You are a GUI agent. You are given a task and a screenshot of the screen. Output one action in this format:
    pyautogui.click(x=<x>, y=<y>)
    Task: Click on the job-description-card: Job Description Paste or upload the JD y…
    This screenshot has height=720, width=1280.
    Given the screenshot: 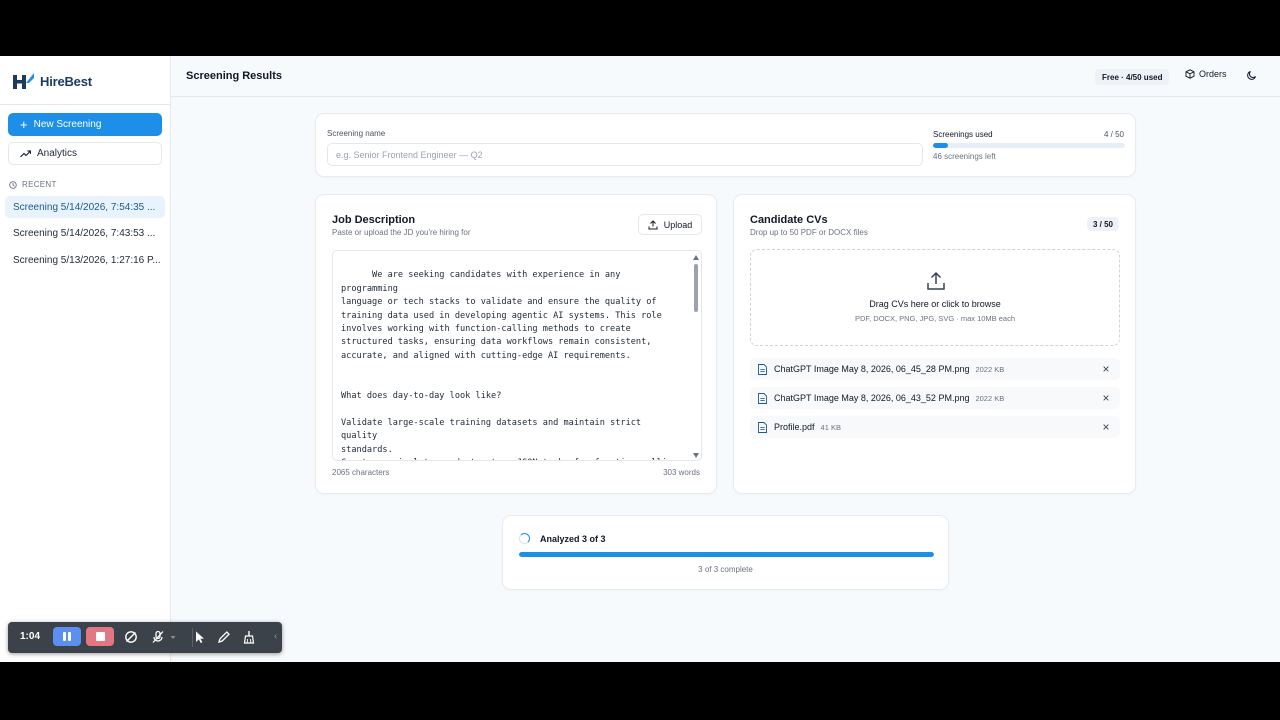 What is the action you would take?
    pyautogui.click(x=516, y=344)
    